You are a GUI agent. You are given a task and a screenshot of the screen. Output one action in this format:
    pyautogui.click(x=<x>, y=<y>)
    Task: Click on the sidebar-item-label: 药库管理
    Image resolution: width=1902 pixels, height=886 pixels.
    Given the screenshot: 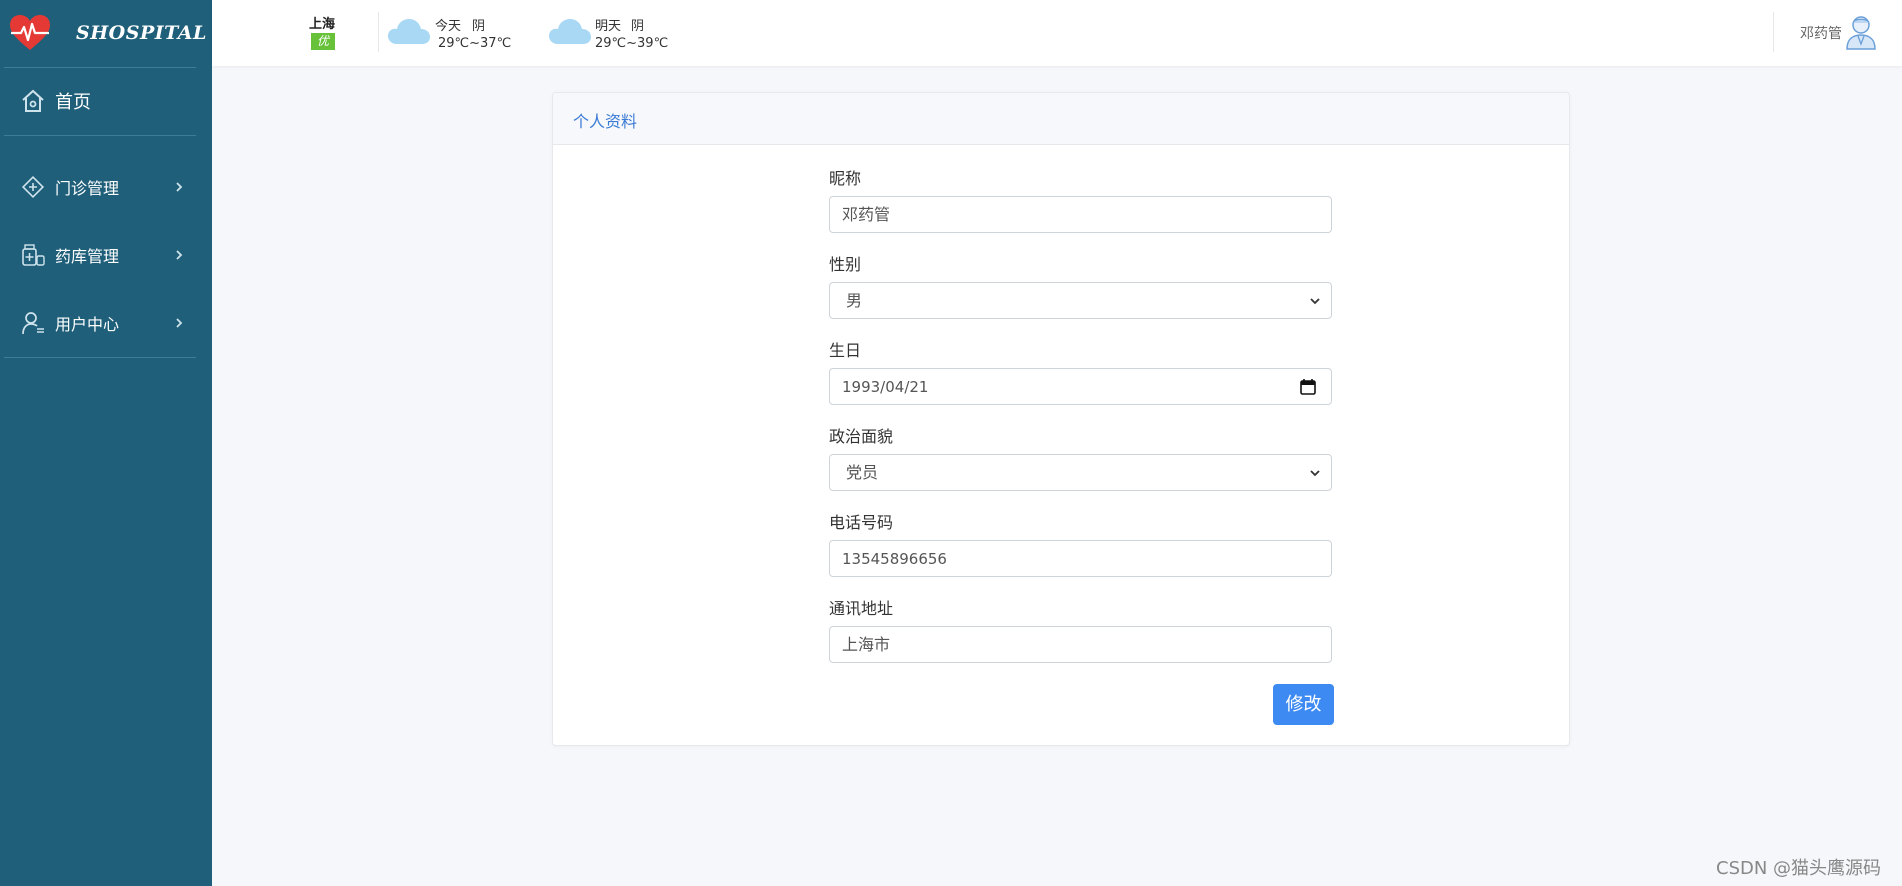 What is the action you would take?
    pyautogui.click(x=87, y=256)
    